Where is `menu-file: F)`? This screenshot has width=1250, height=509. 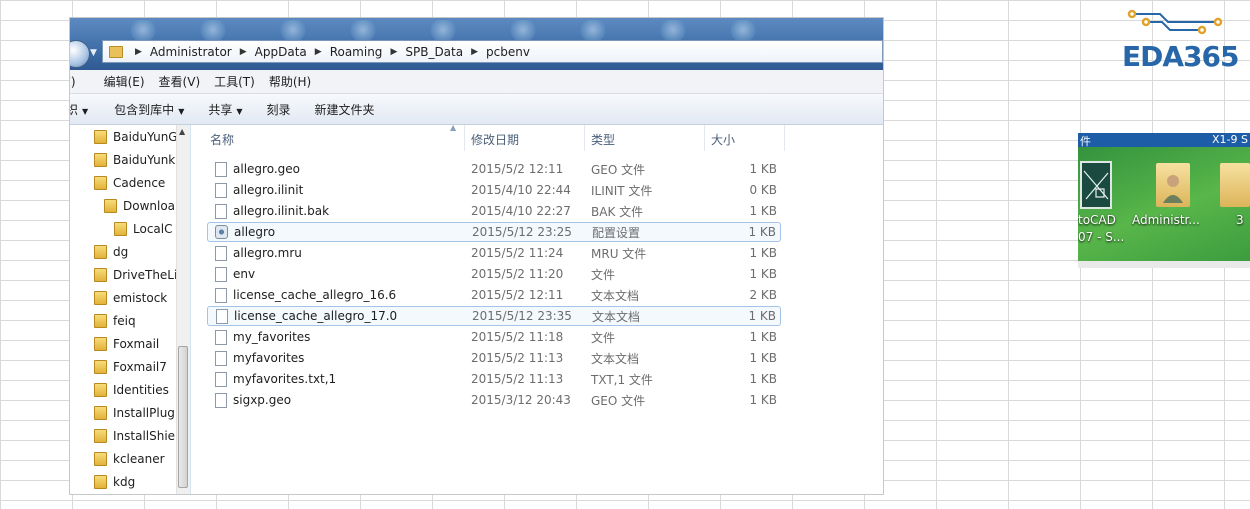
menu-file: F) is located at coordinates (80, 82).